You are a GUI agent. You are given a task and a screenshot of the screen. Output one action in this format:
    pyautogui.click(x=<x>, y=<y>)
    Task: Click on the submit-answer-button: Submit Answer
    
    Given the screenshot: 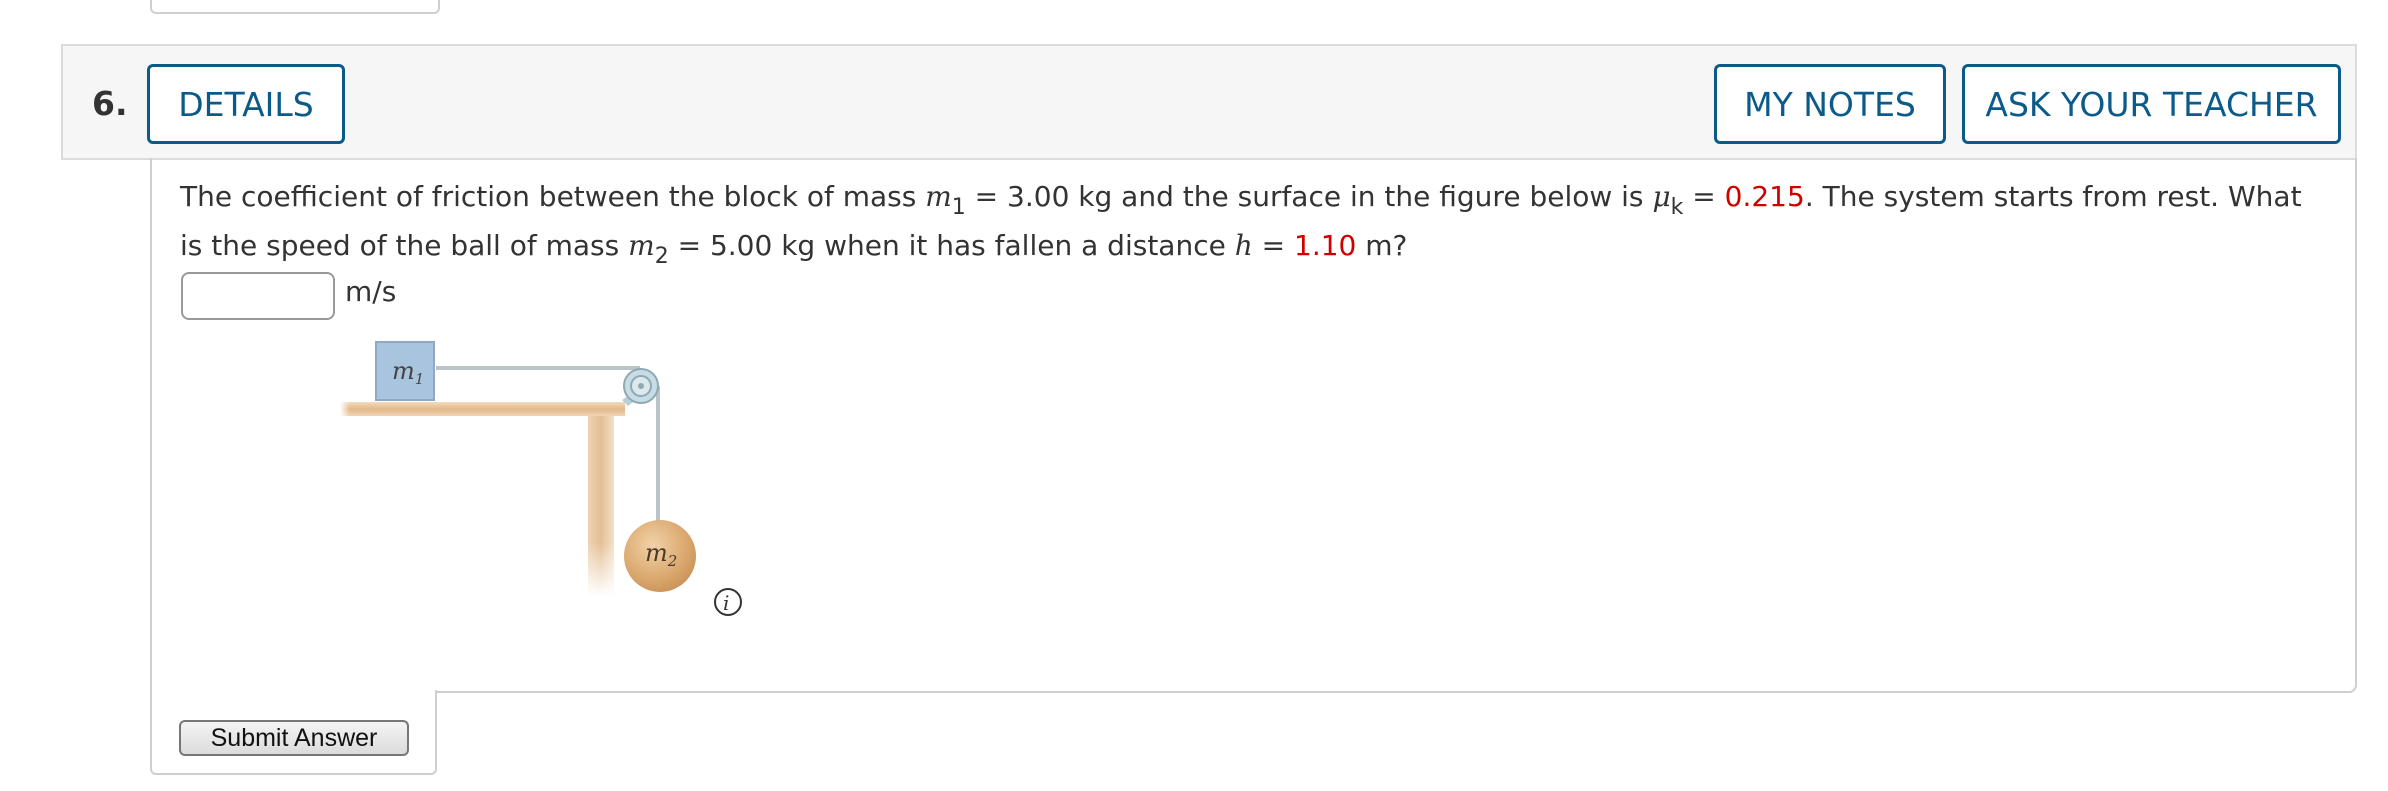 What is the action you would take?
    pyautogui.click(x=294, y=738)
    